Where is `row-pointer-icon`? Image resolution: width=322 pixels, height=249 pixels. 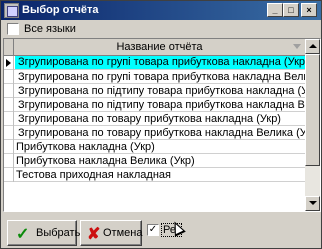 row-pointer-icon is located at coordinates (8, 63).